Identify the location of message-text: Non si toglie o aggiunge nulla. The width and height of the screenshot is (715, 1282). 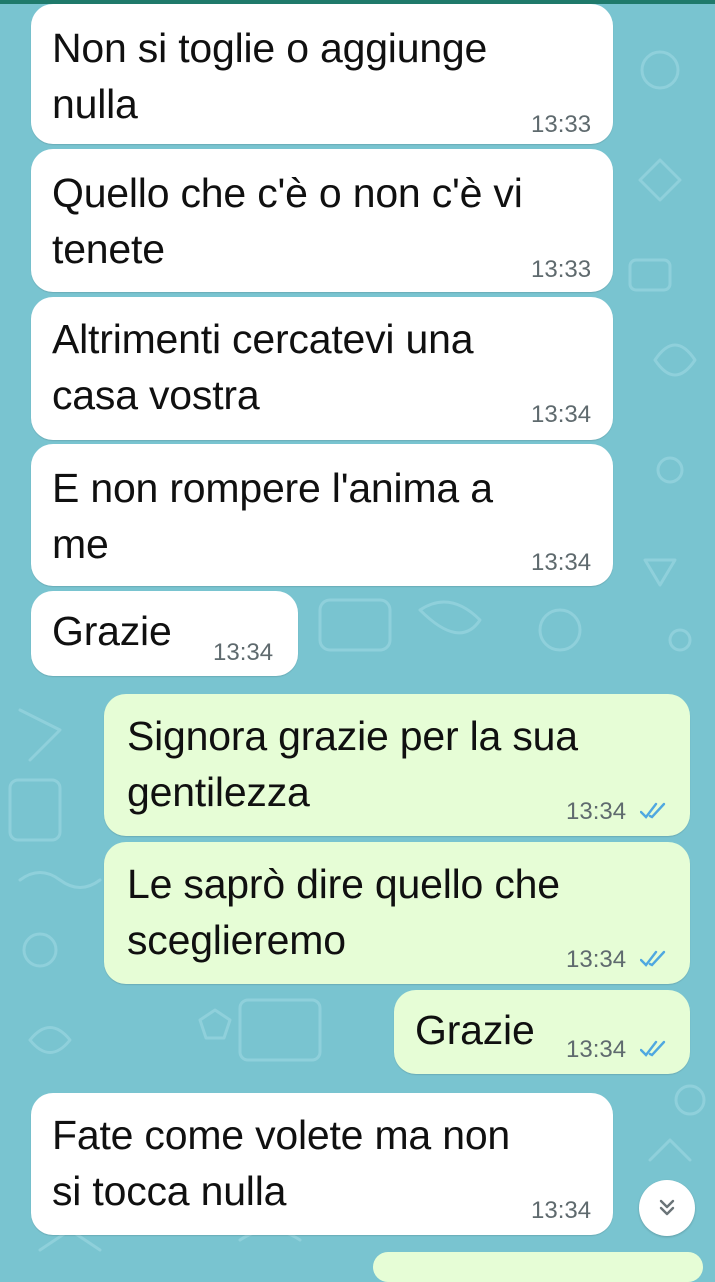
(270, 76).